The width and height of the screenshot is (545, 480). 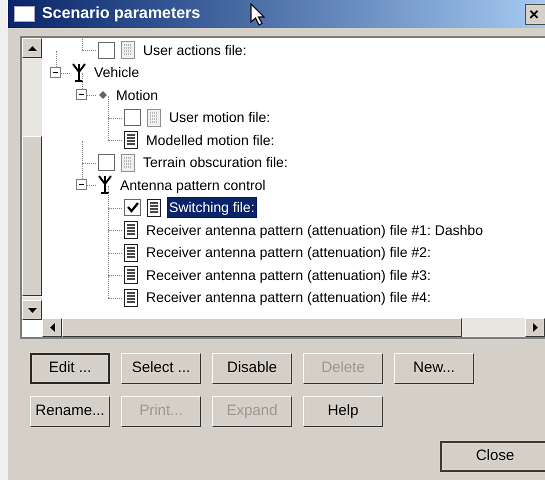 I want to click on tree-item: User actions file:, so click(x=194, y=50).